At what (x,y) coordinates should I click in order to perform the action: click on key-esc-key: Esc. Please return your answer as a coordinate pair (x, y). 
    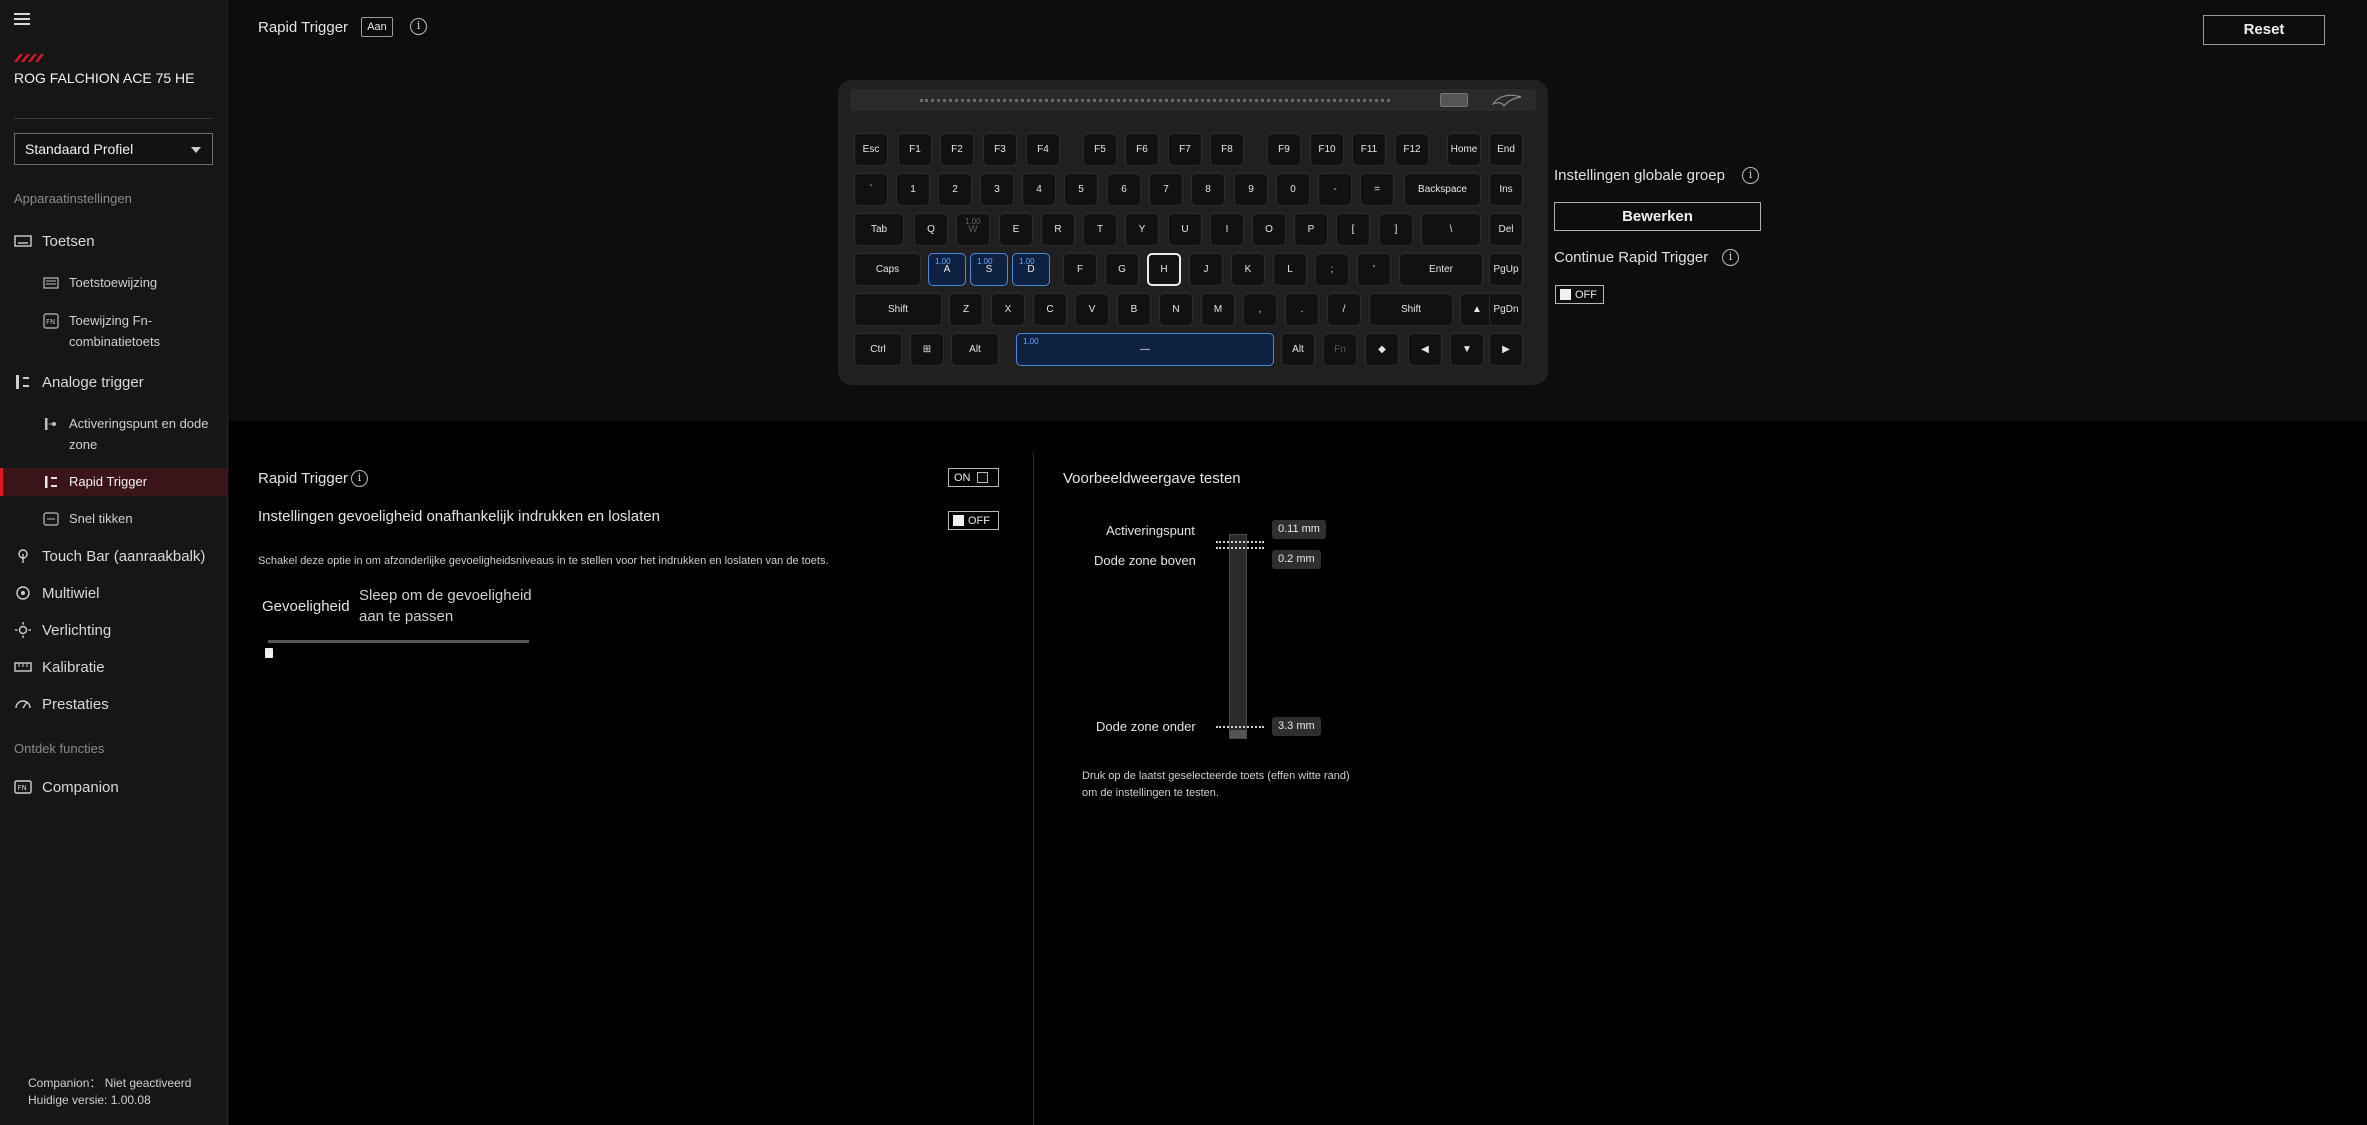
    Looking at the image, I should click on (871, 149).